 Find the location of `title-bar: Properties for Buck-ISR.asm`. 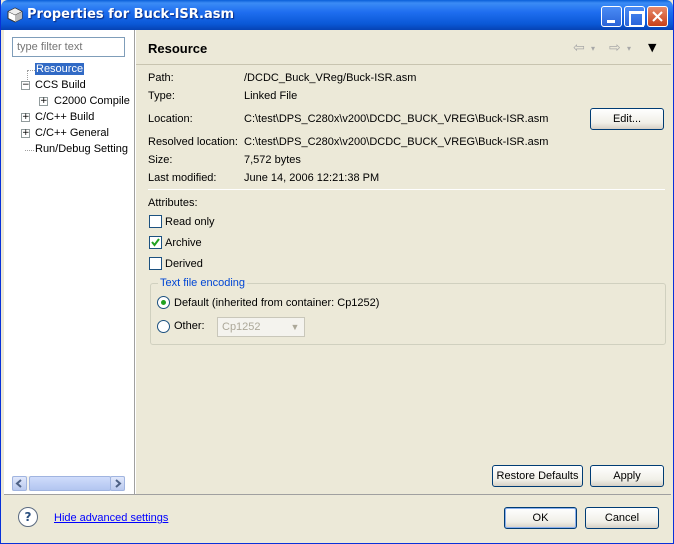

title-bar: Properties for Buck-ISR.asm is located at coordinates (337, 15).